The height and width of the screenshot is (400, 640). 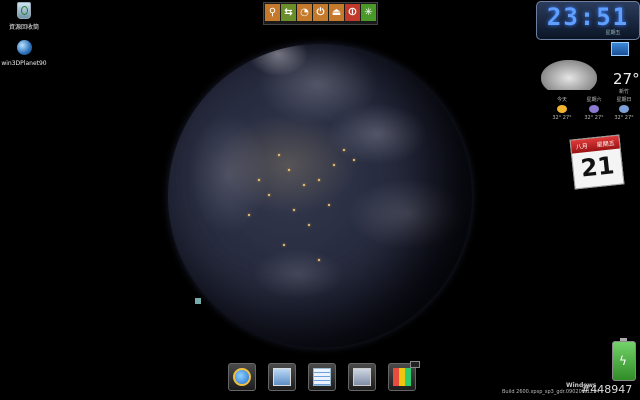 What do you see at coordinates (607, 389) in the screenshot?
I see `image-id-label: #448947` at bounding box center [607, 389].